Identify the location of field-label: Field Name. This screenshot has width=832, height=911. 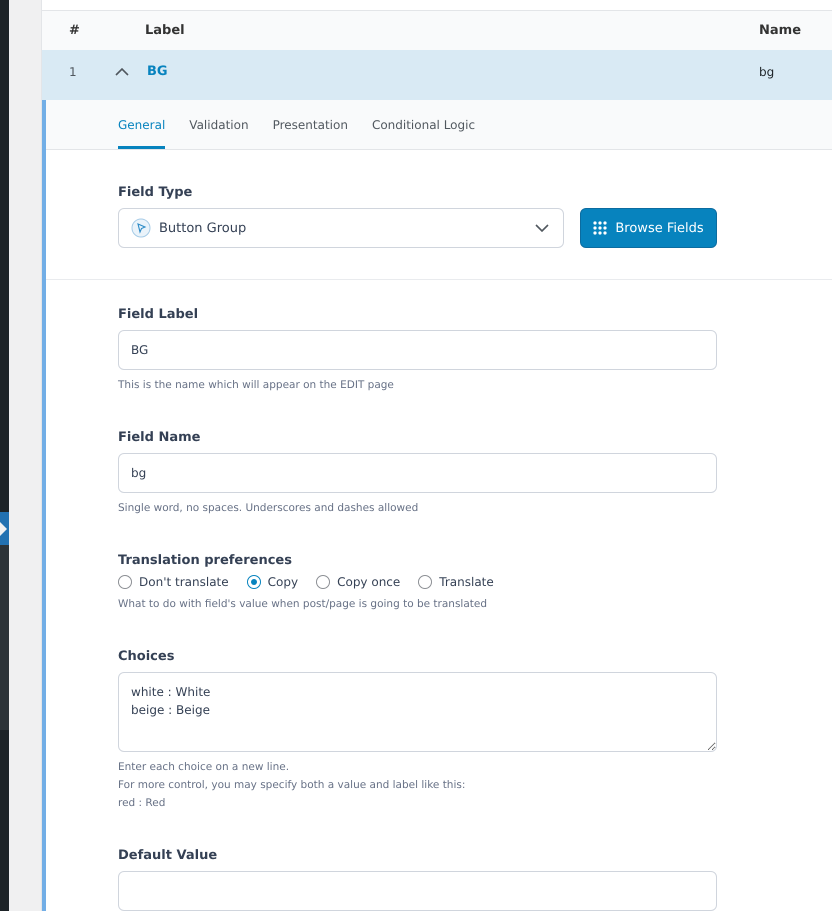
(160, 437).